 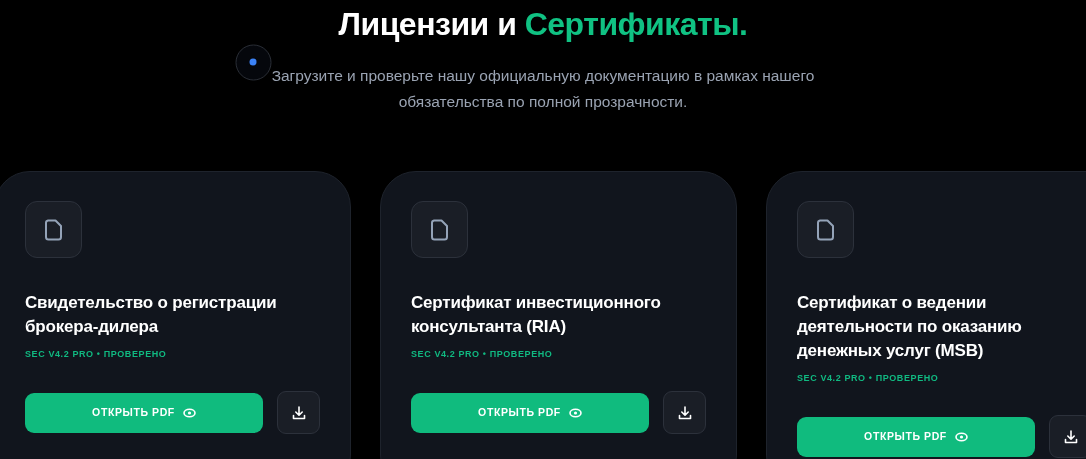 I want to click on section-subtitle: Загрузите и проверьте нашу официальную документацию в рамках нашего обязательства по полной прозрачности., so click(x=543, y=89).